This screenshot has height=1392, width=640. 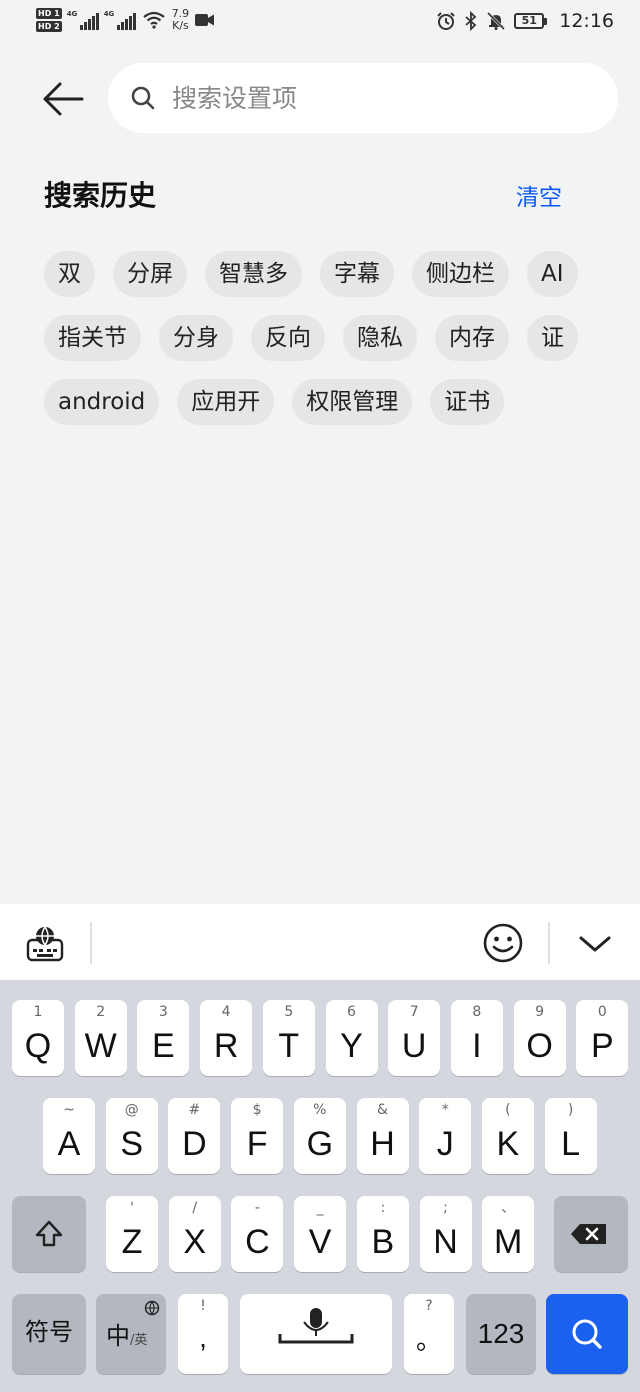 What do you see at coordinates (507, 1136) in the screenshot?
I see `key-k: (K` at bounding box center [507, 1136].